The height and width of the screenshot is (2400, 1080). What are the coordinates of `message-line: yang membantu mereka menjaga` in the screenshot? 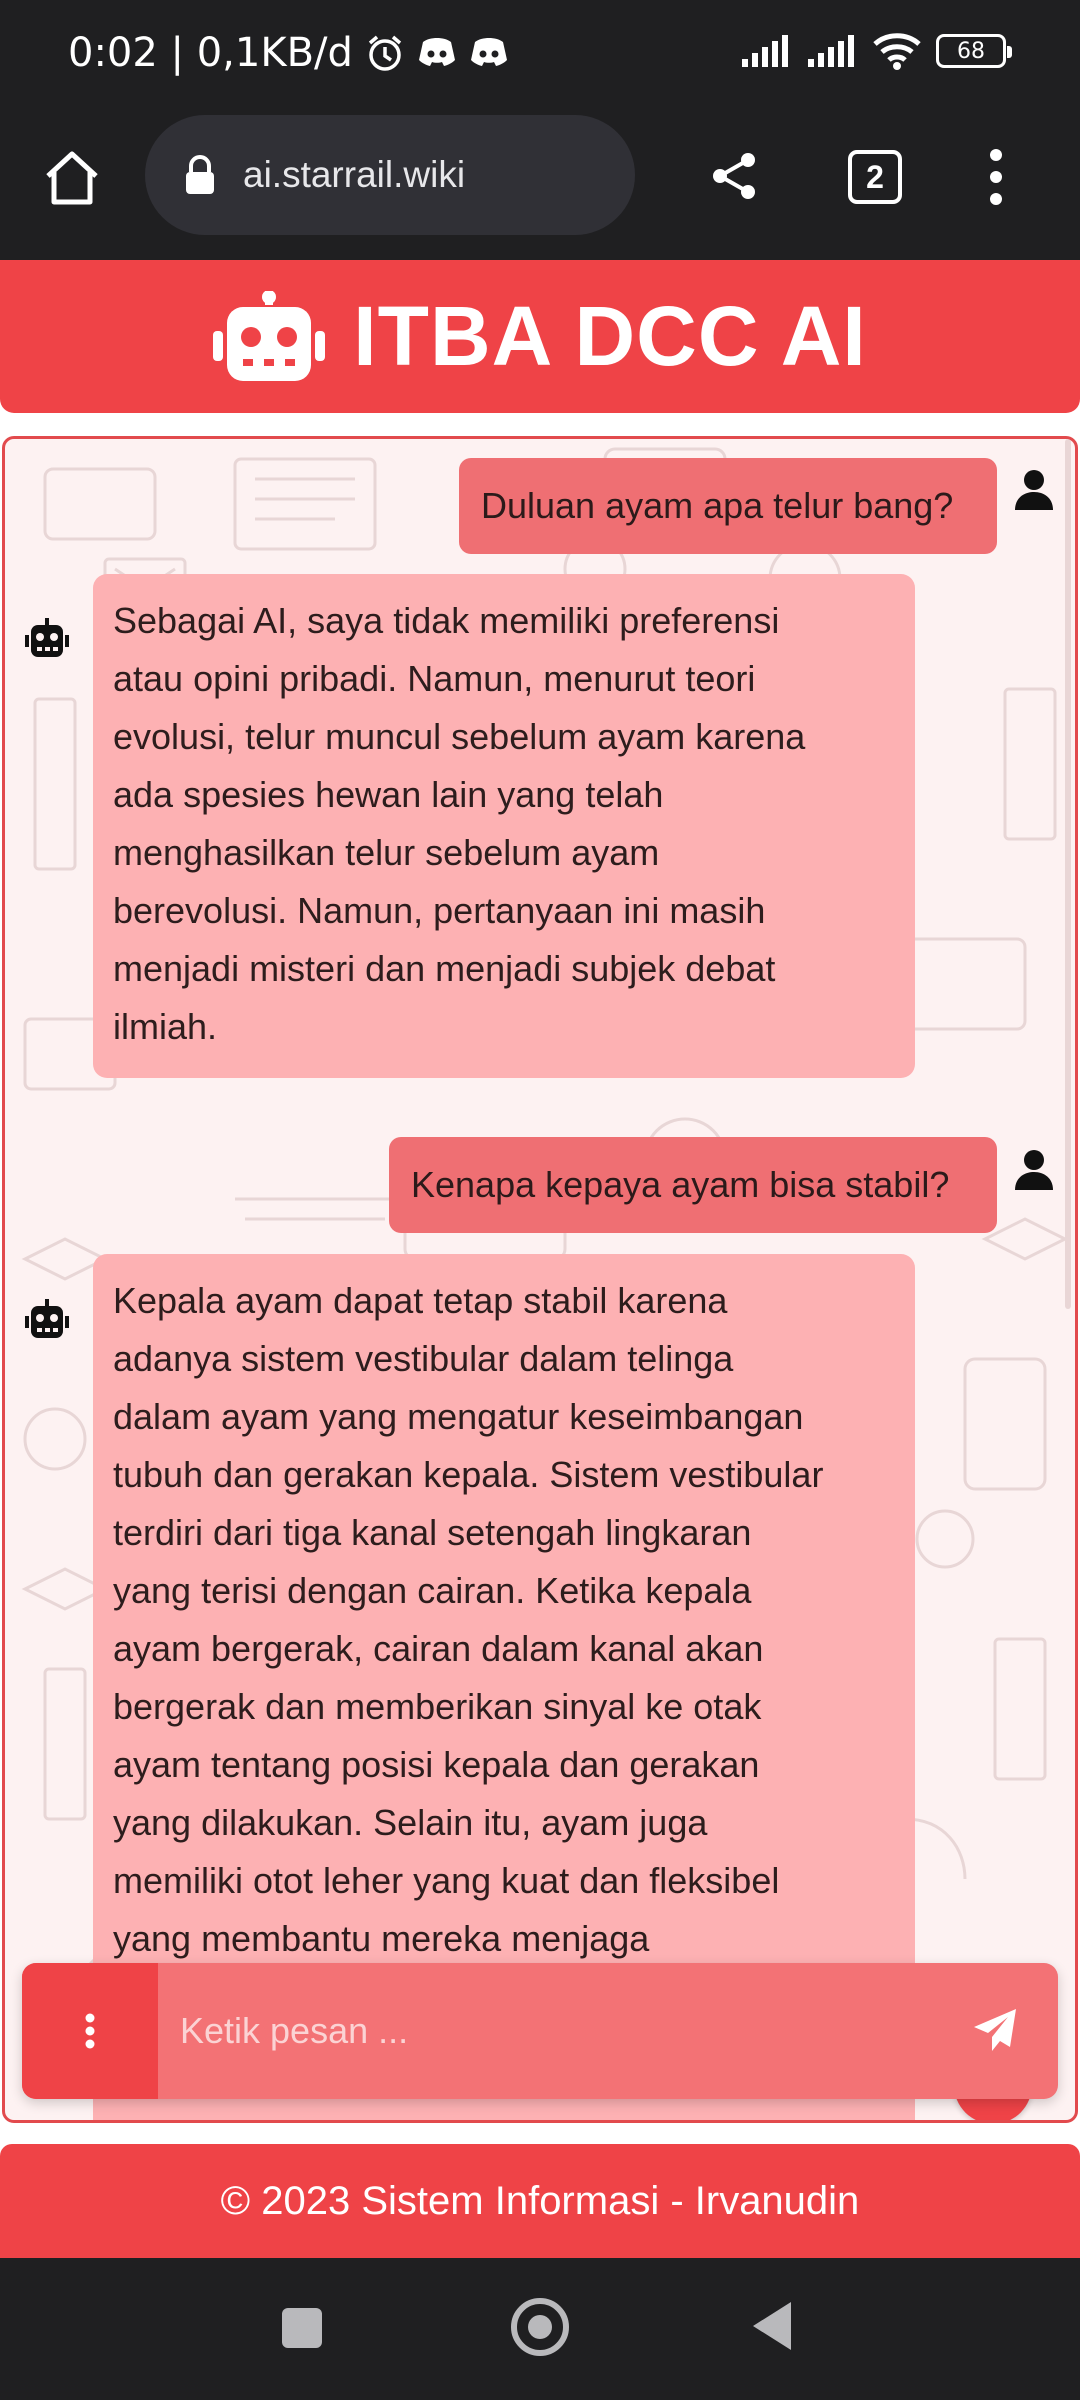 It's located at (381, 1938).